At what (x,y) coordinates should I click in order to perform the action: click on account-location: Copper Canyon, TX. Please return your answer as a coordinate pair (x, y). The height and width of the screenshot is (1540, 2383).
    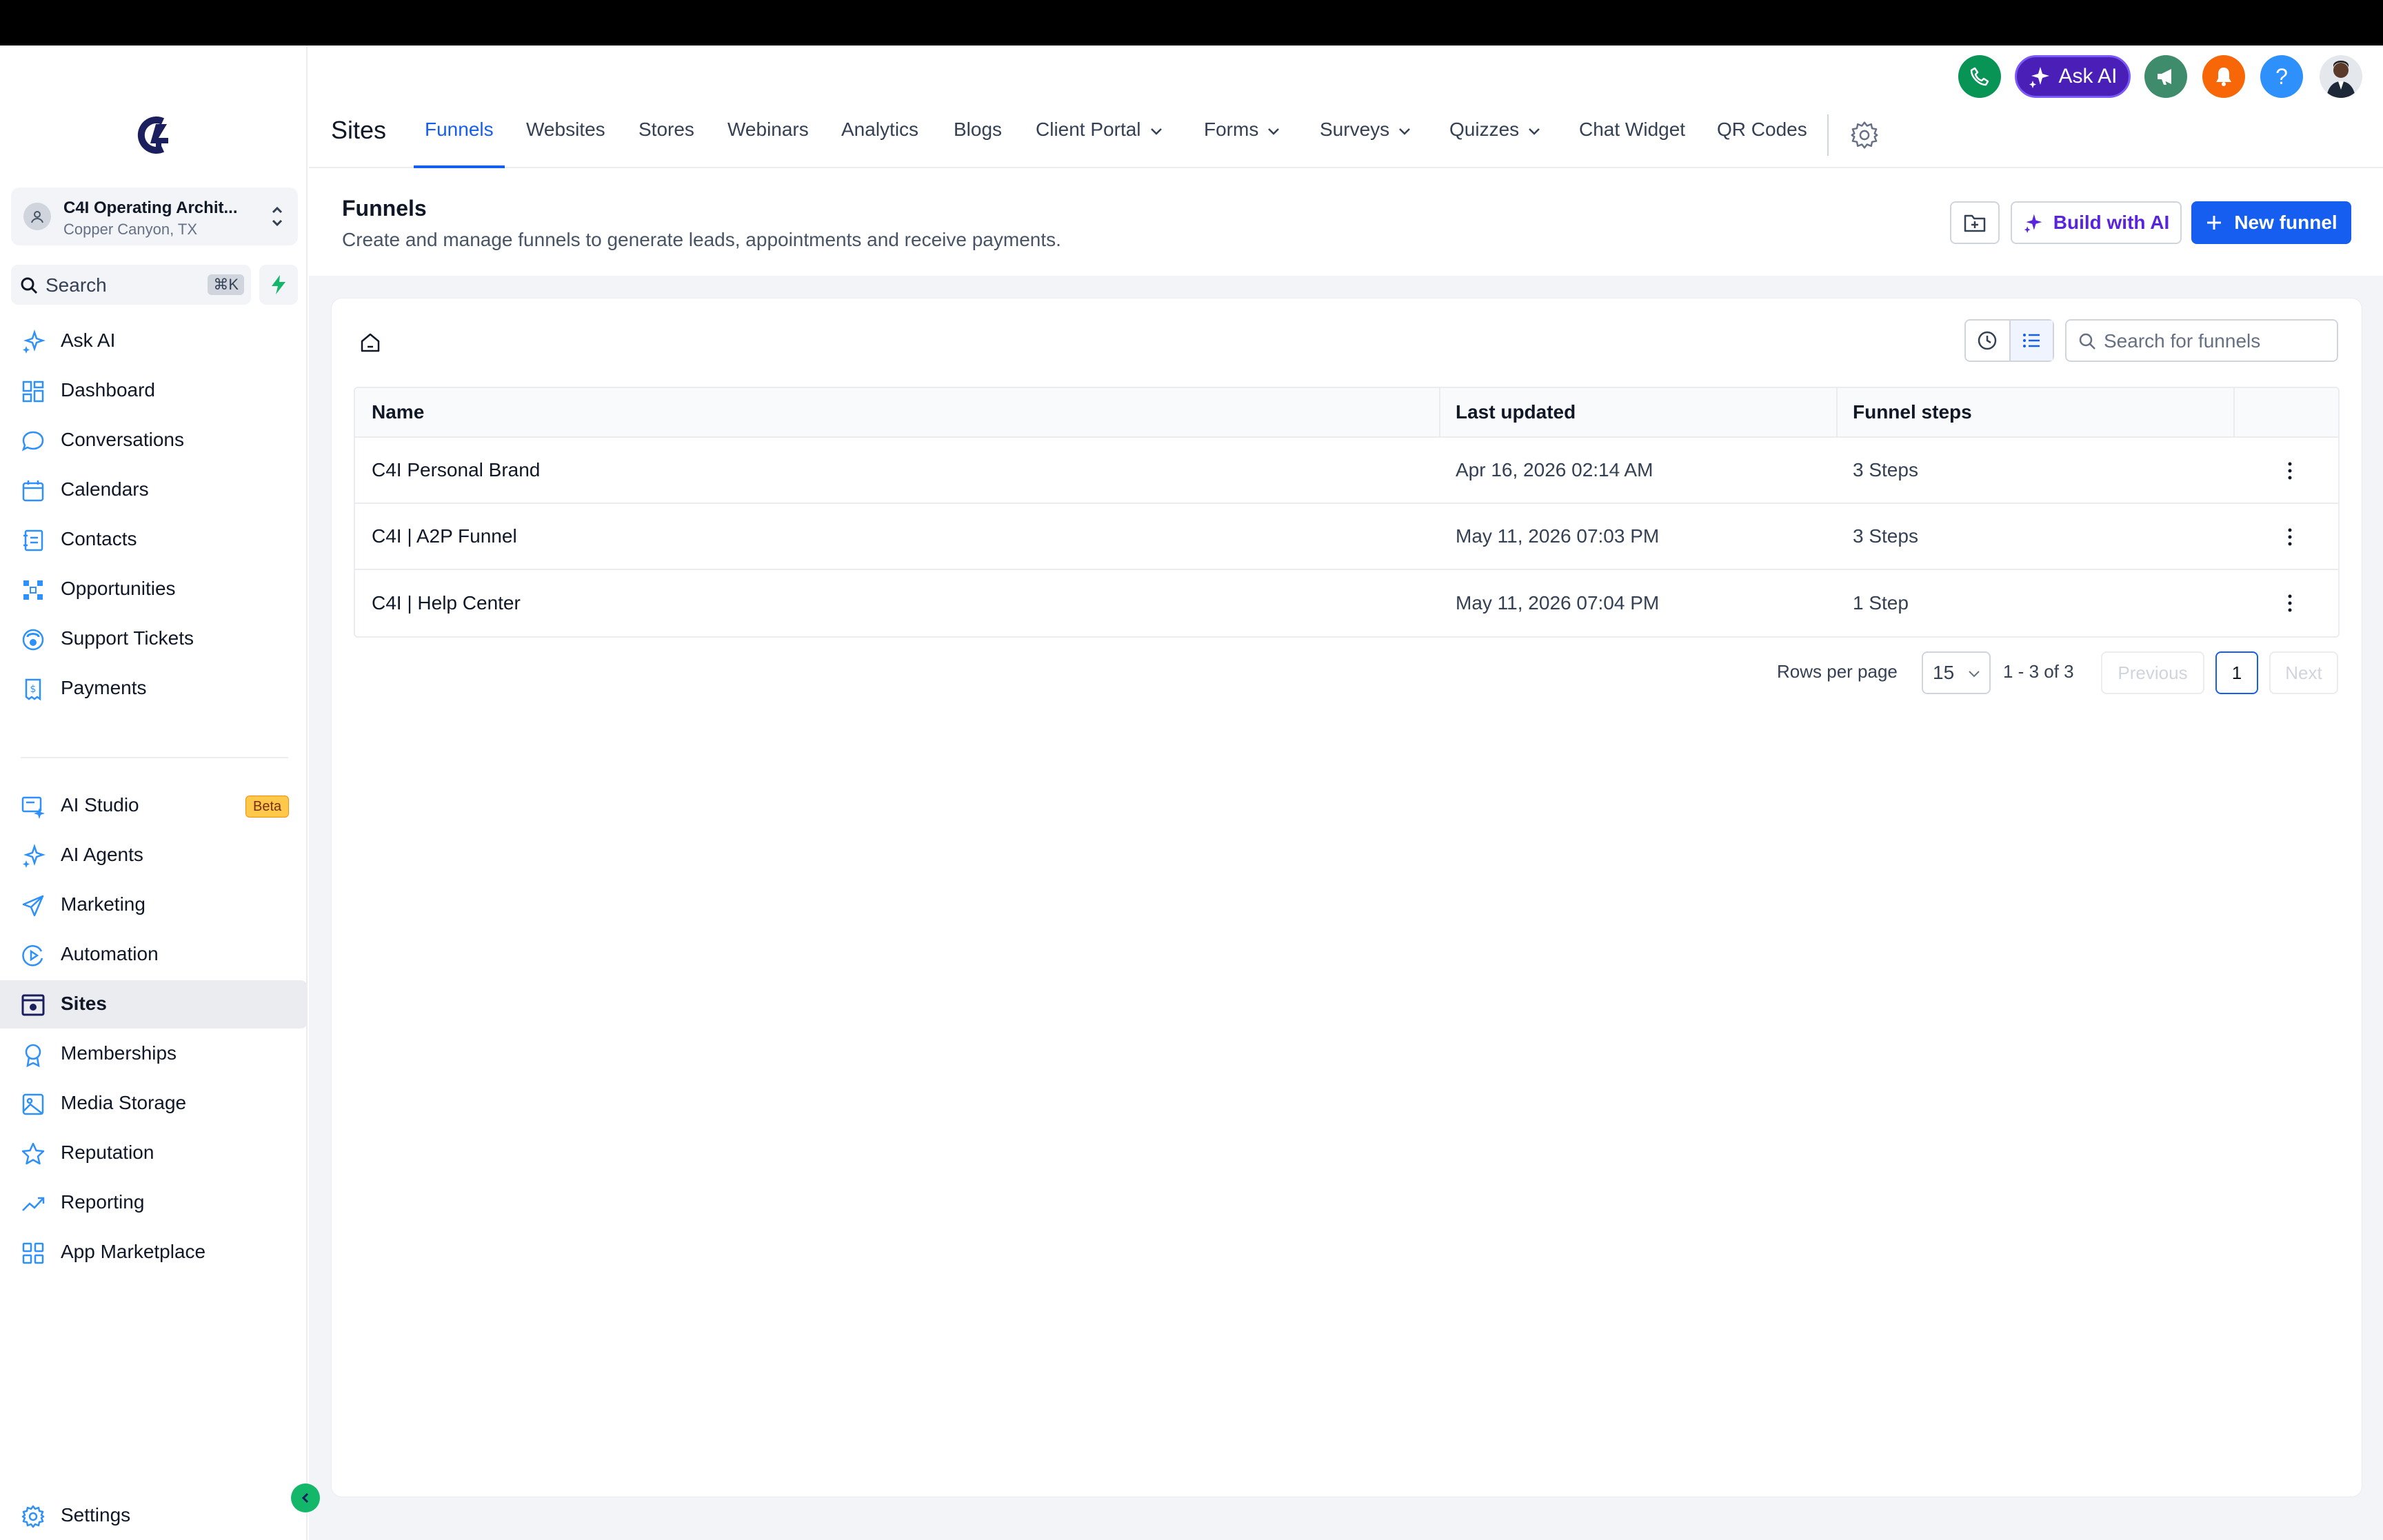
    Looking at the image, I should click on (130, 230).